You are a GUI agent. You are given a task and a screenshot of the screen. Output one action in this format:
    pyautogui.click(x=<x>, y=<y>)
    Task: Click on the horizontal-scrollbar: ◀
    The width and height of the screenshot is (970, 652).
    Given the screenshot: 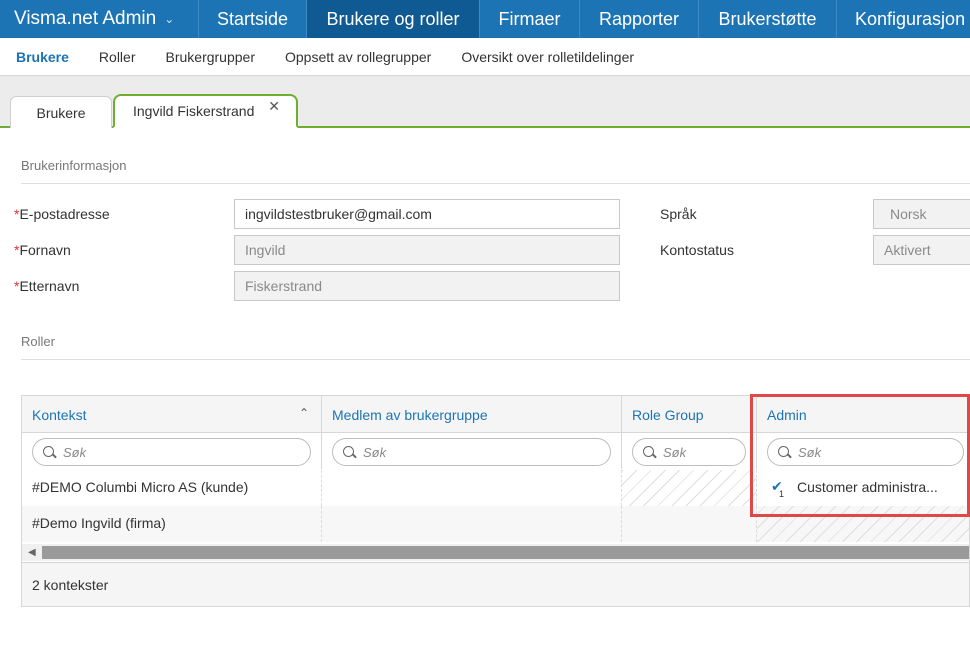 What is the action you would take?
    pyautogui.click(x=495, y=552)
    